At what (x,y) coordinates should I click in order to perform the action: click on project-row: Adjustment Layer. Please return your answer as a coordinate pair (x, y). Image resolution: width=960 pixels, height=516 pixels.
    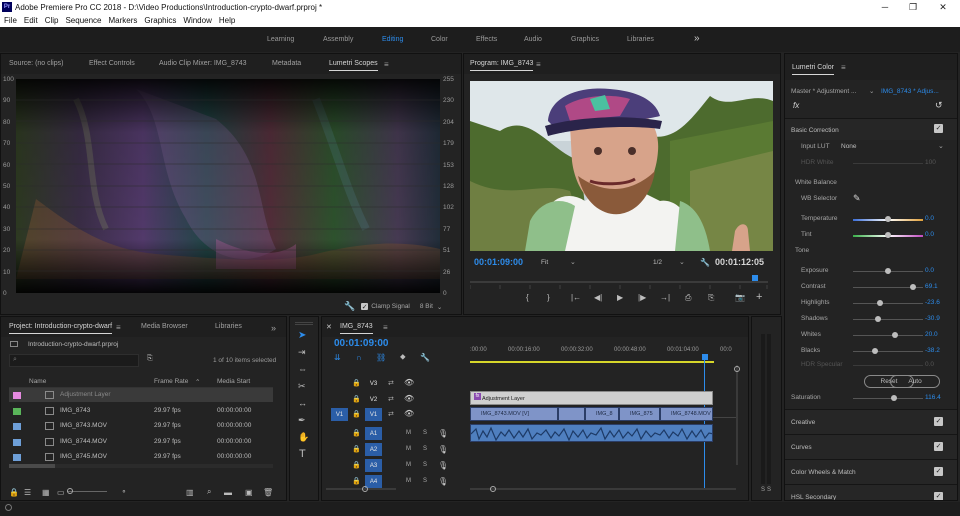
    Looking at the image, I should click on (141, 395).